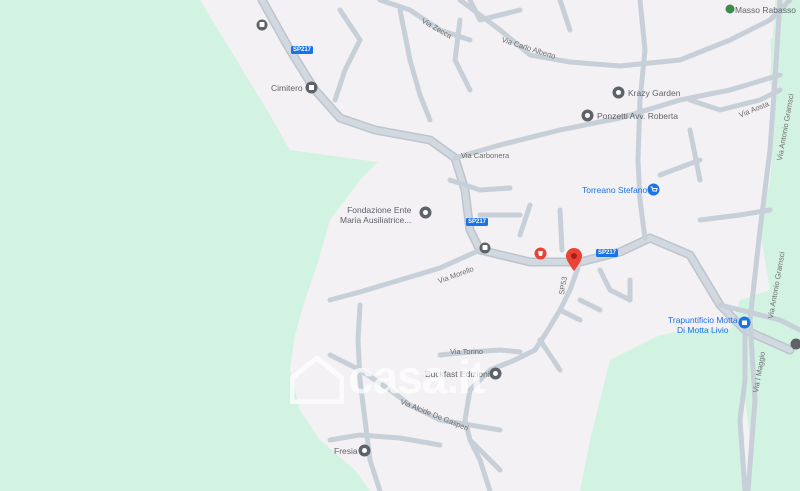 Image resolution: width=800 pixels, height=491 pixels. What do you see at coordinates (262, 25) in the screenshot?
I see `bus-stop-icon-north` at bounding box center [262, 25].